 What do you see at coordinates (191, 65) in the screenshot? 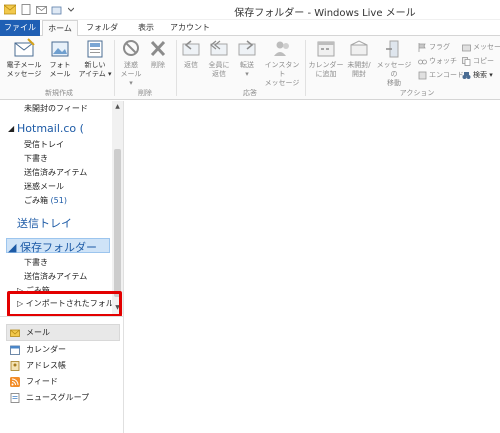
I see `reply-label: 返信` at bounding box center [191, 65].